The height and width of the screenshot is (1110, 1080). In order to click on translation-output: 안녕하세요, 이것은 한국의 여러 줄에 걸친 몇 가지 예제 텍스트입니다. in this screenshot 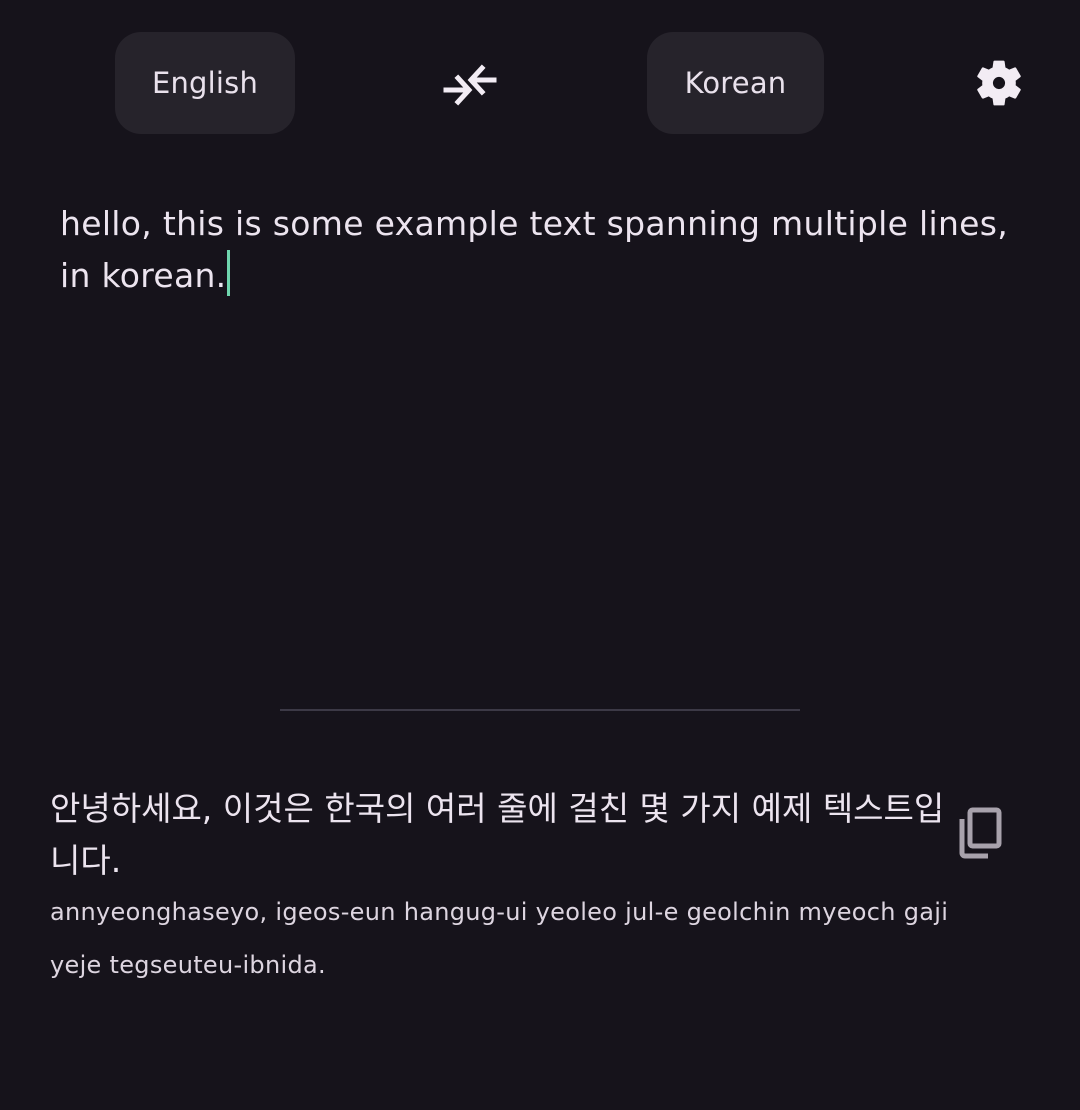, I will do `click(497, 834)`.